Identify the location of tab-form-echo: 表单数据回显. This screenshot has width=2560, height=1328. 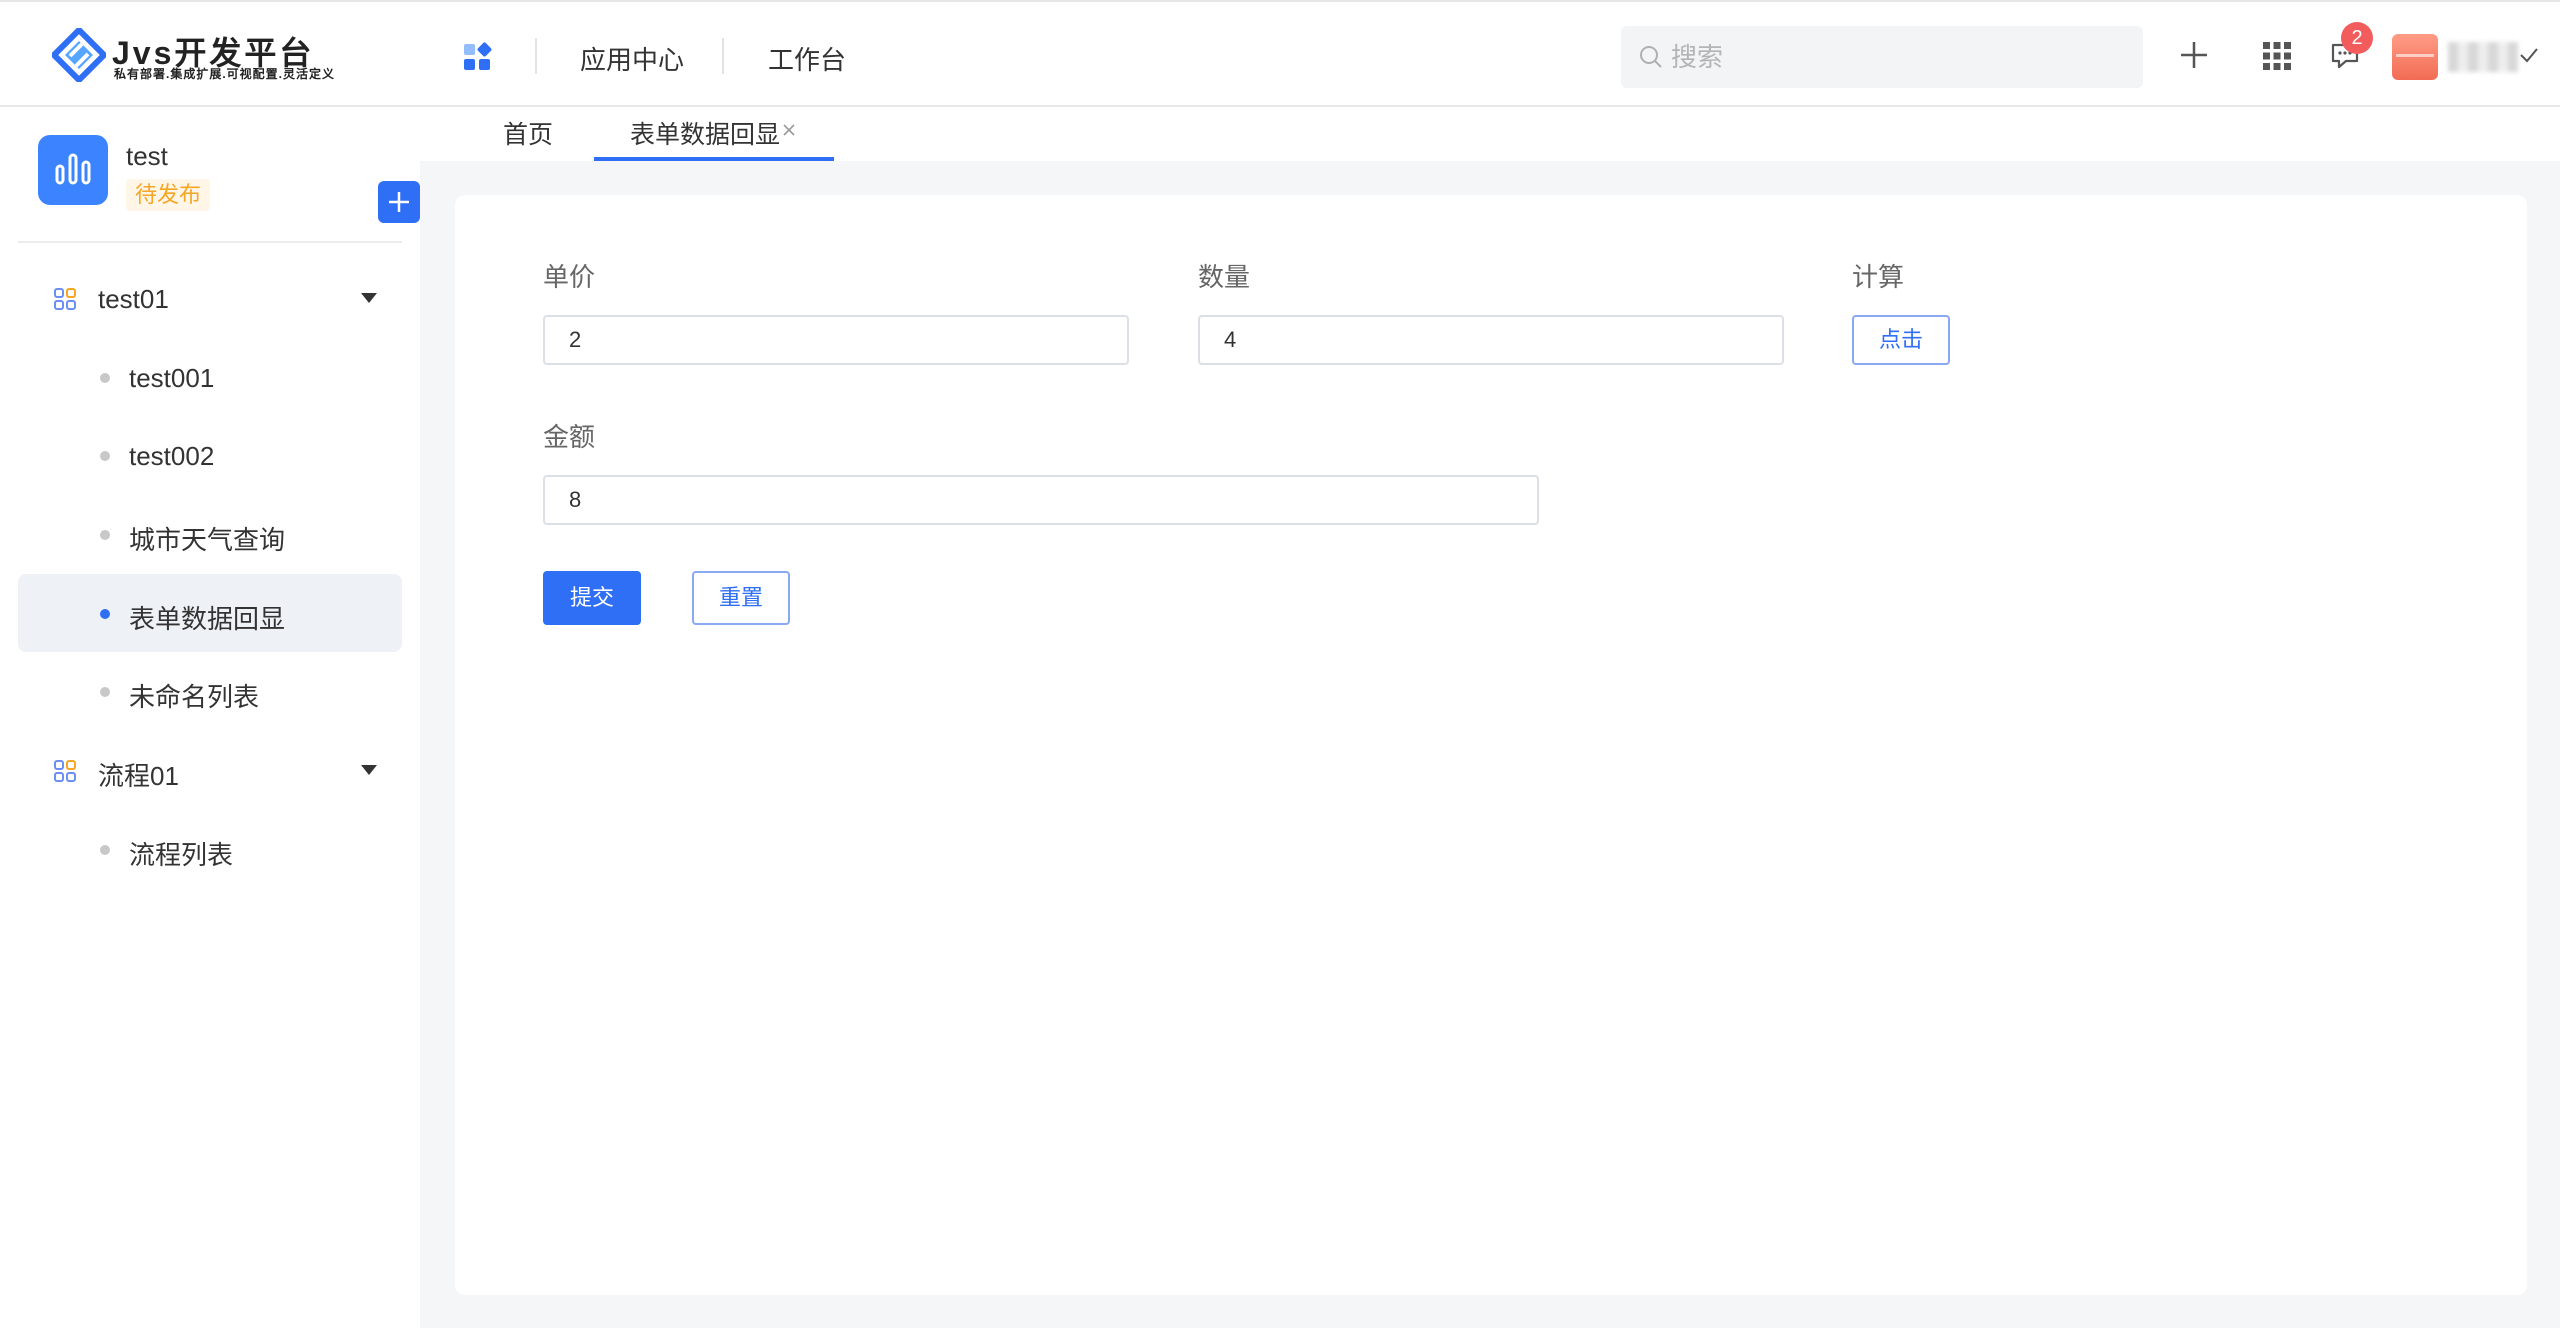
(714, 138).